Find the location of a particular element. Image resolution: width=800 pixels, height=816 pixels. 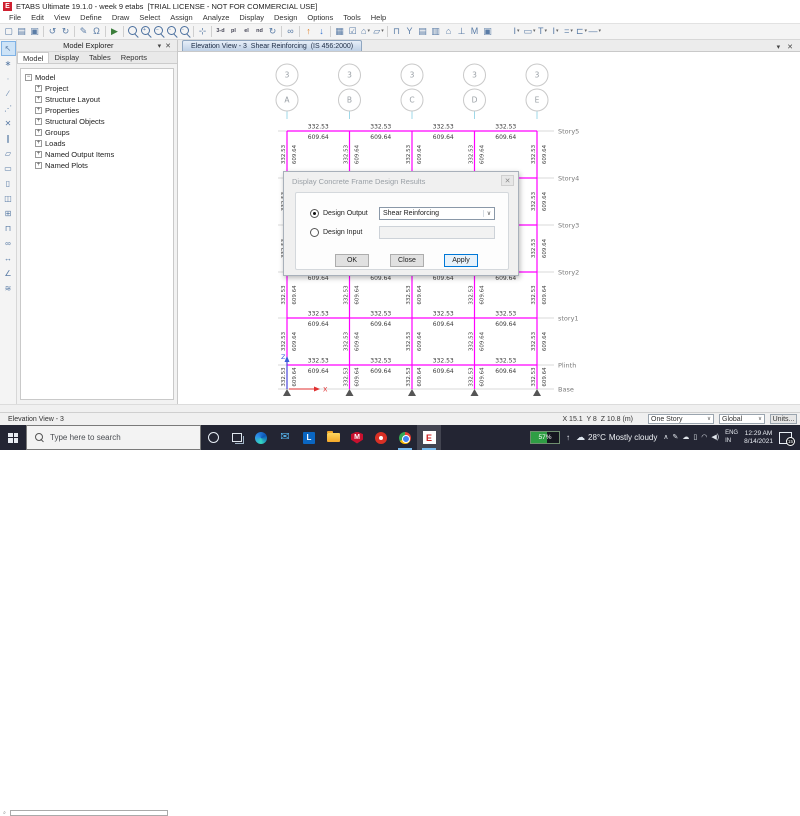

open-model-icon: ▤ is located at coordinates (22, 31).